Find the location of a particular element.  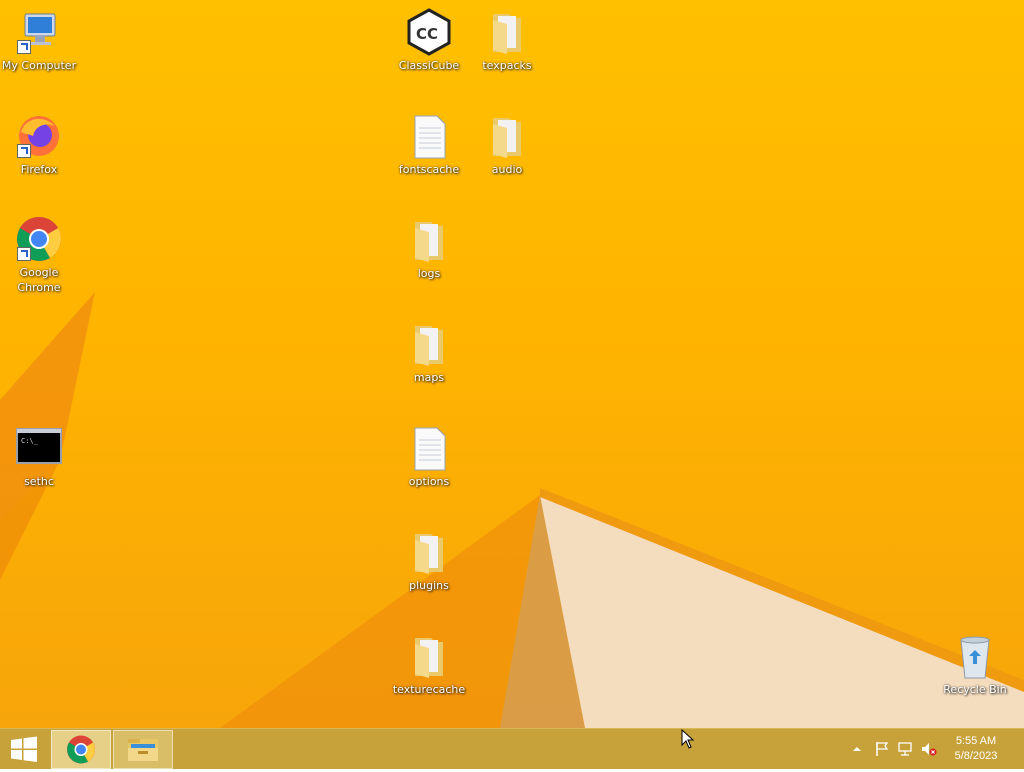

file-explorer-icon is located at coordinates (143, 750).